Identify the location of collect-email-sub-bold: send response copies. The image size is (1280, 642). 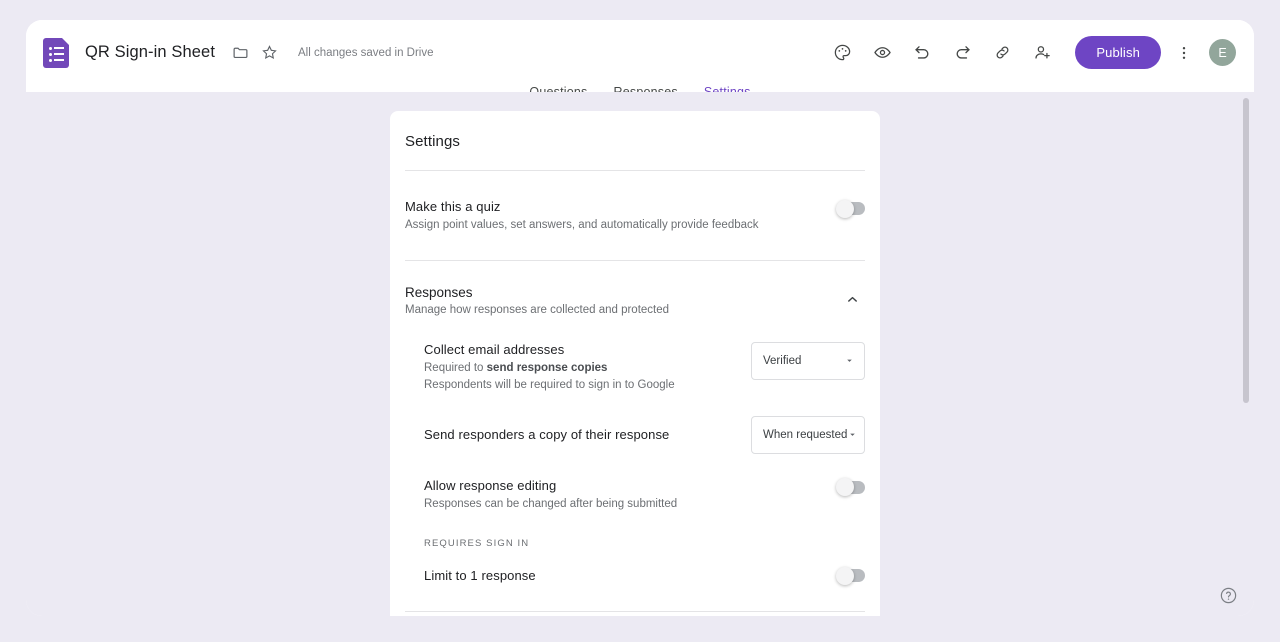
(547, 367).